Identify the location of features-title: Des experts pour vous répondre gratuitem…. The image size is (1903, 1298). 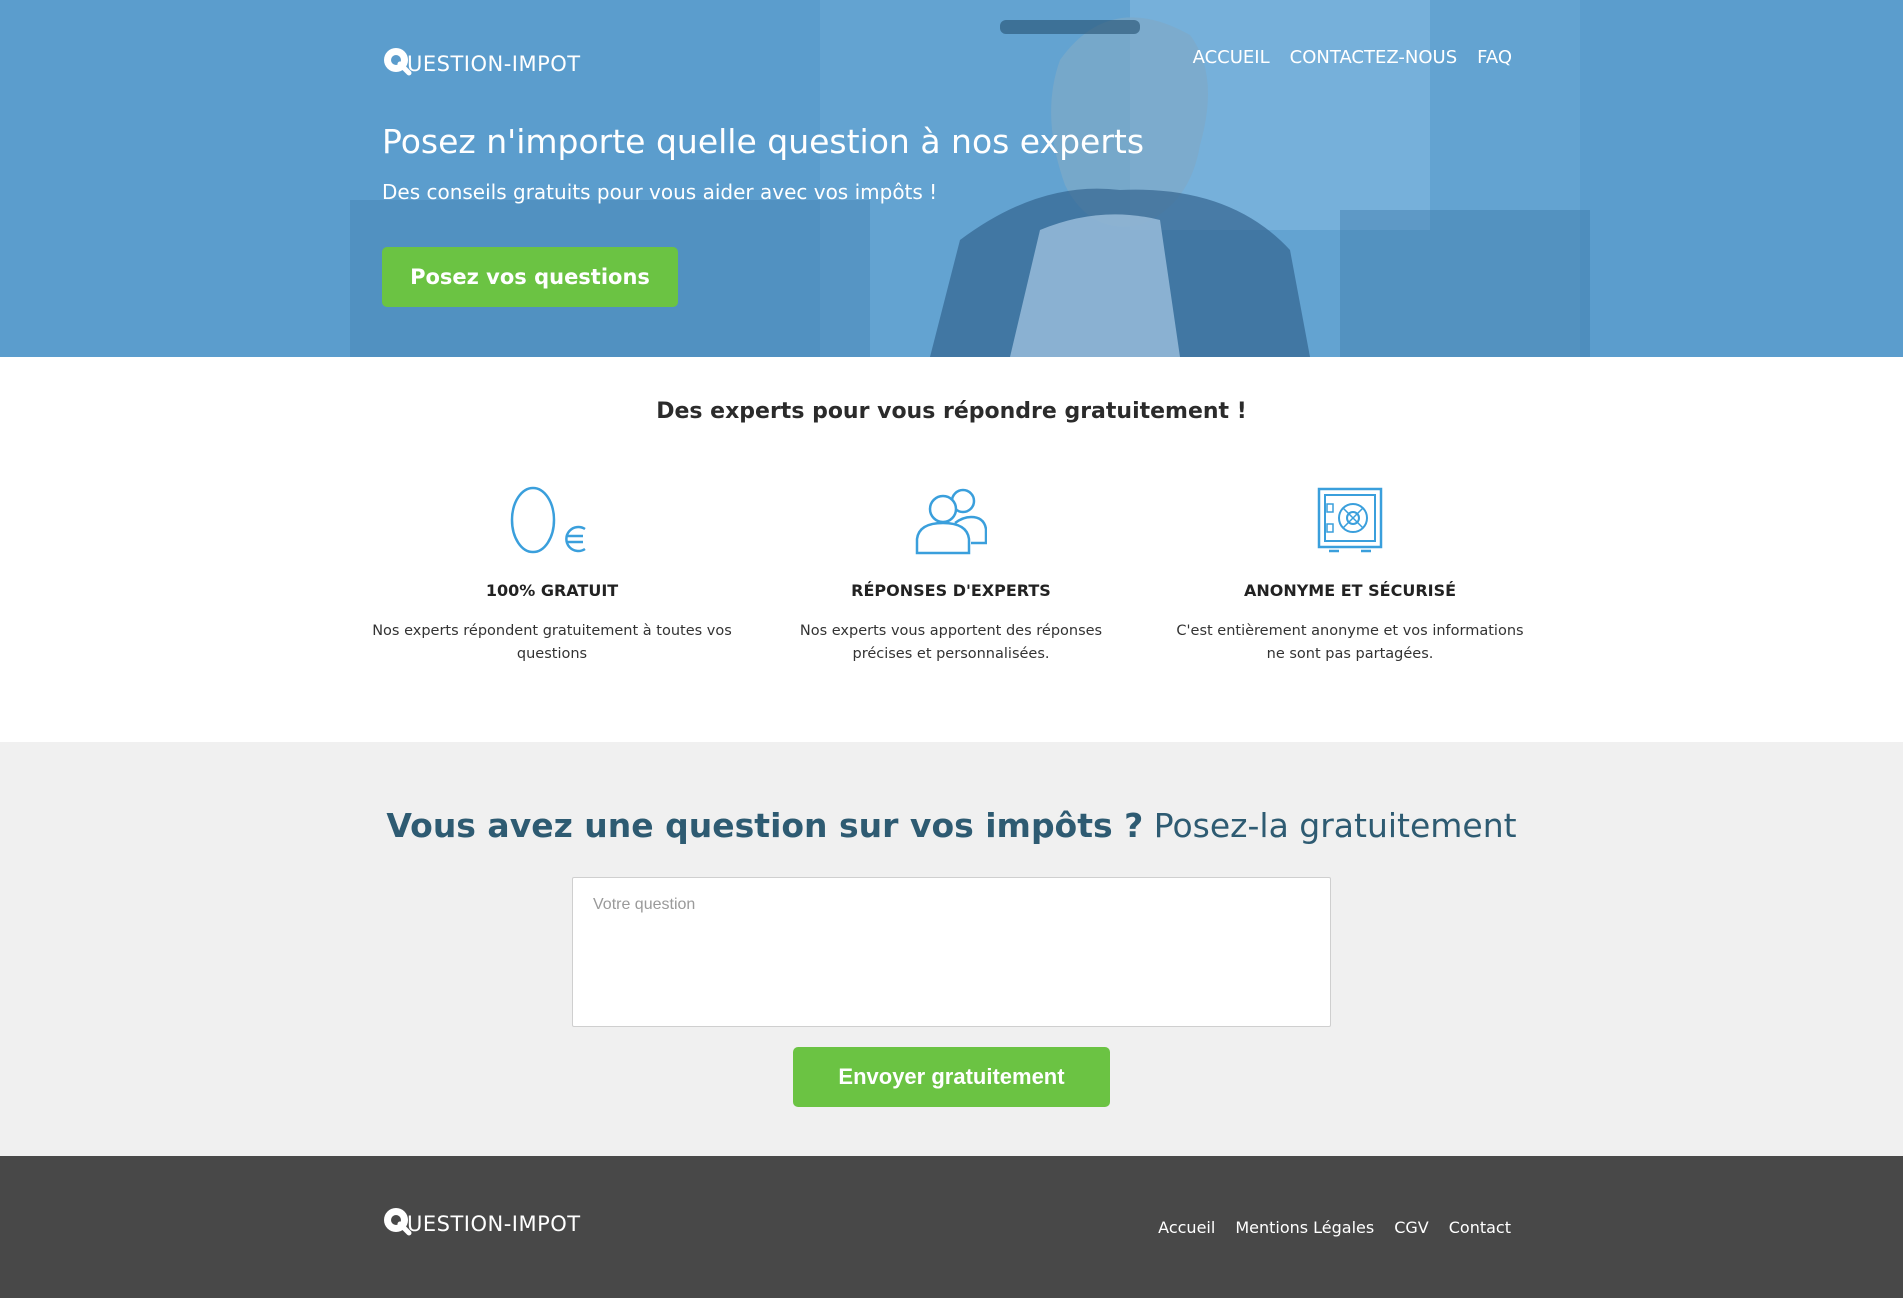
(951, 411).